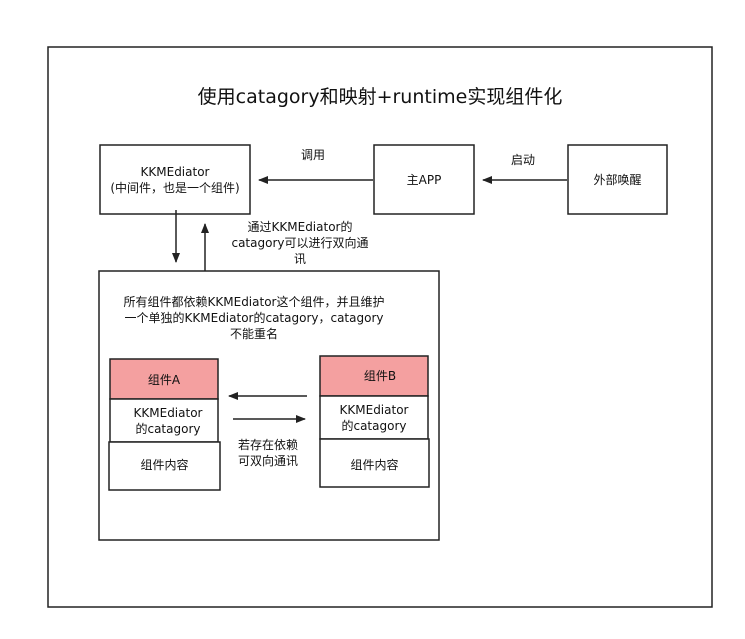  Describe the element at coordinates (424, 180) in the screenshot. I see `main-app-label: 主APP` at that location.